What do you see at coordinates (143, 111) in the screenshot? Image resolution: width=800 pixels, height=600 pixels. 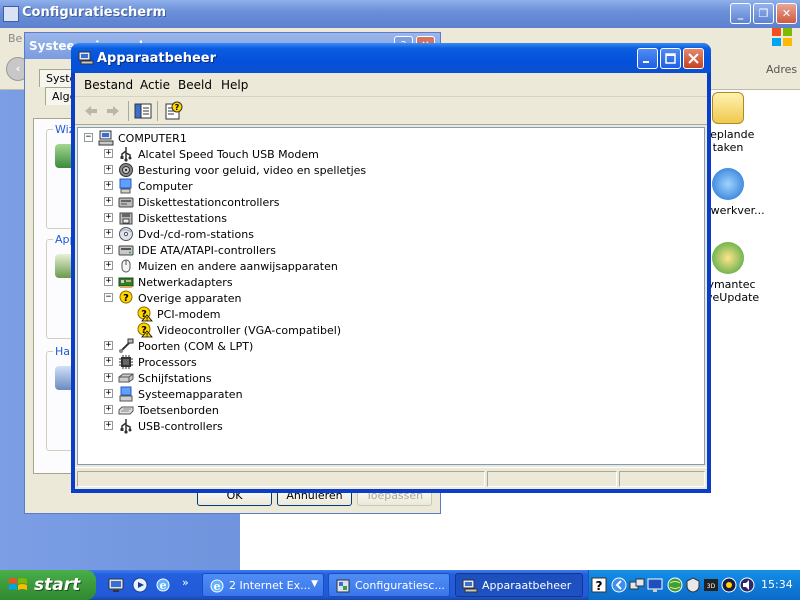 I see `show-hide-console-tree-icon` at bounding box center [143, 111].